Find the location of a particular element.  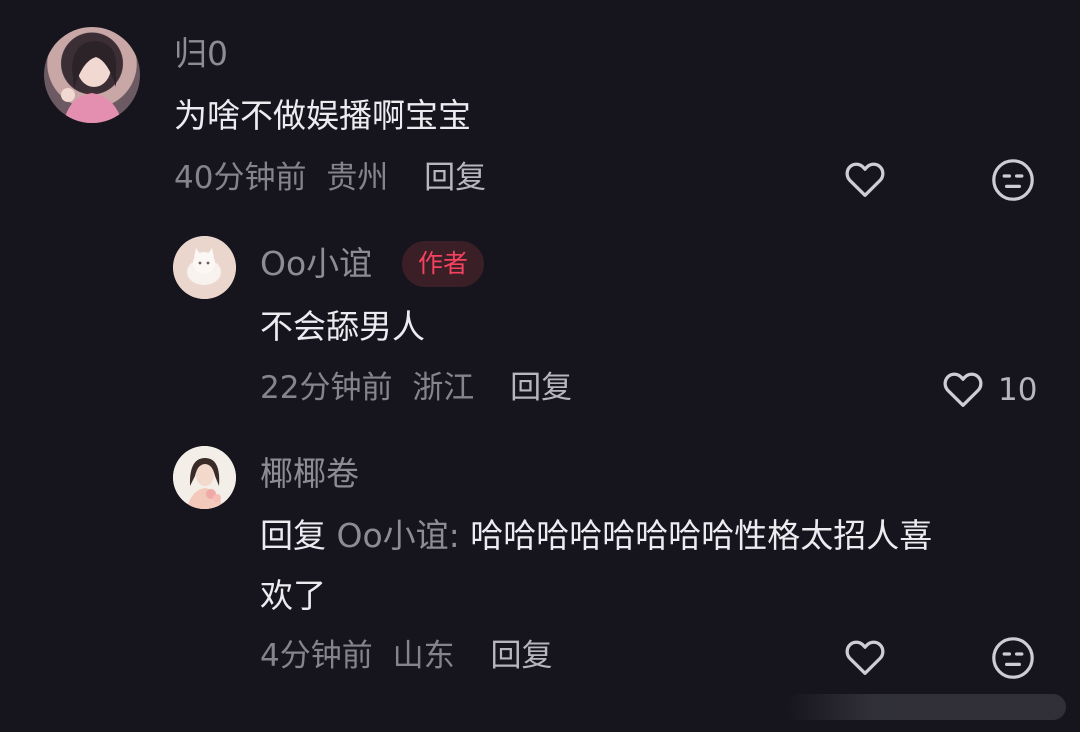

timestamp: 4分钟前 is located at coordinates (316, 656).